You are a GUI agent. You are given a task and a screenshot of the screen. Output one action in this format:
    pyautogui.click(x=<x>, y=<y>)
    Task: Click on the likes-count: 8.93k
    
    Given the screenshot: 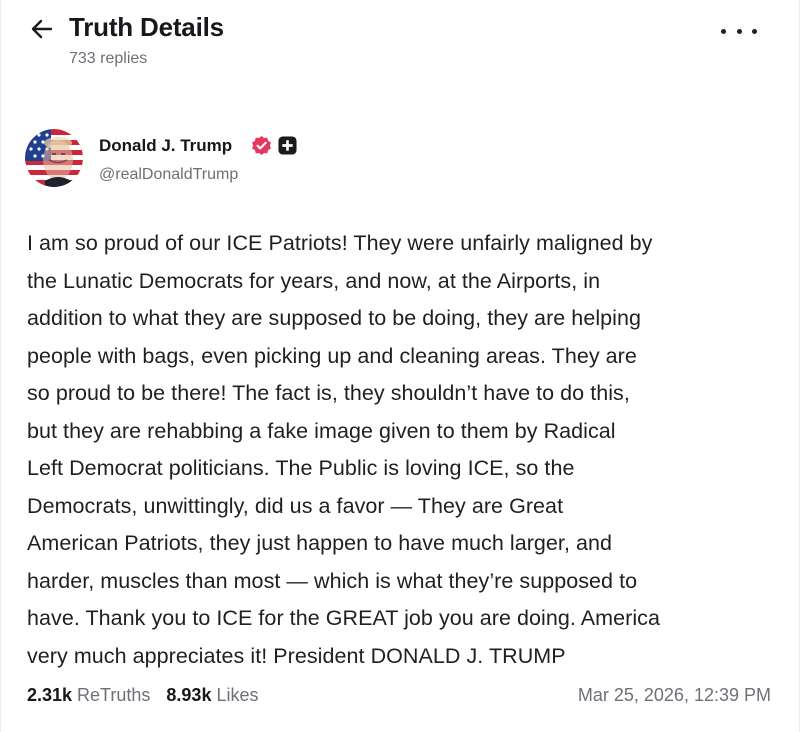 What is the action you would take?
    pyautogui.click(x=189, y=695)
    